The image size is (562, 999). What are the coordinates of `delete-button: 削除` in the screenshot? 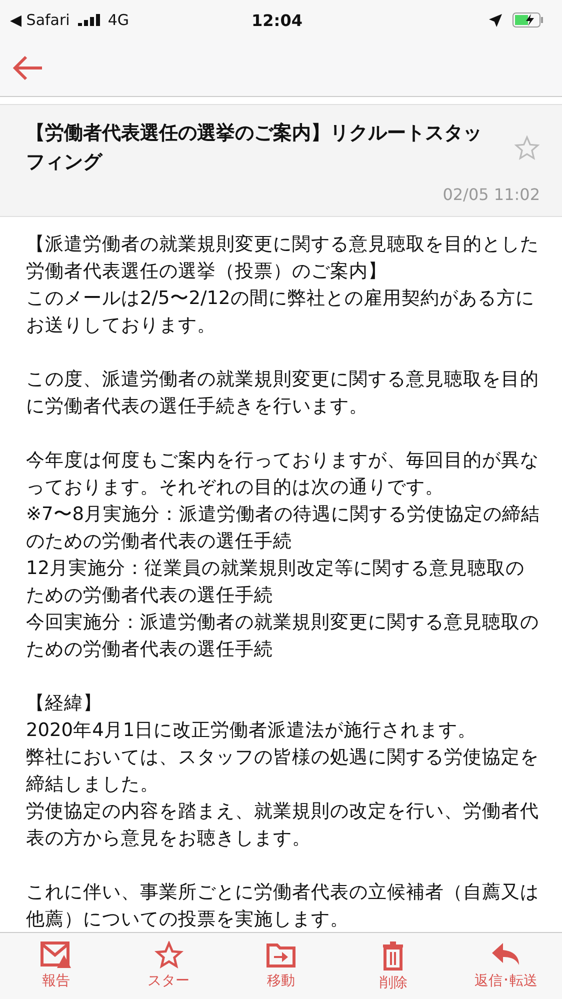 It's located at (393, 966).